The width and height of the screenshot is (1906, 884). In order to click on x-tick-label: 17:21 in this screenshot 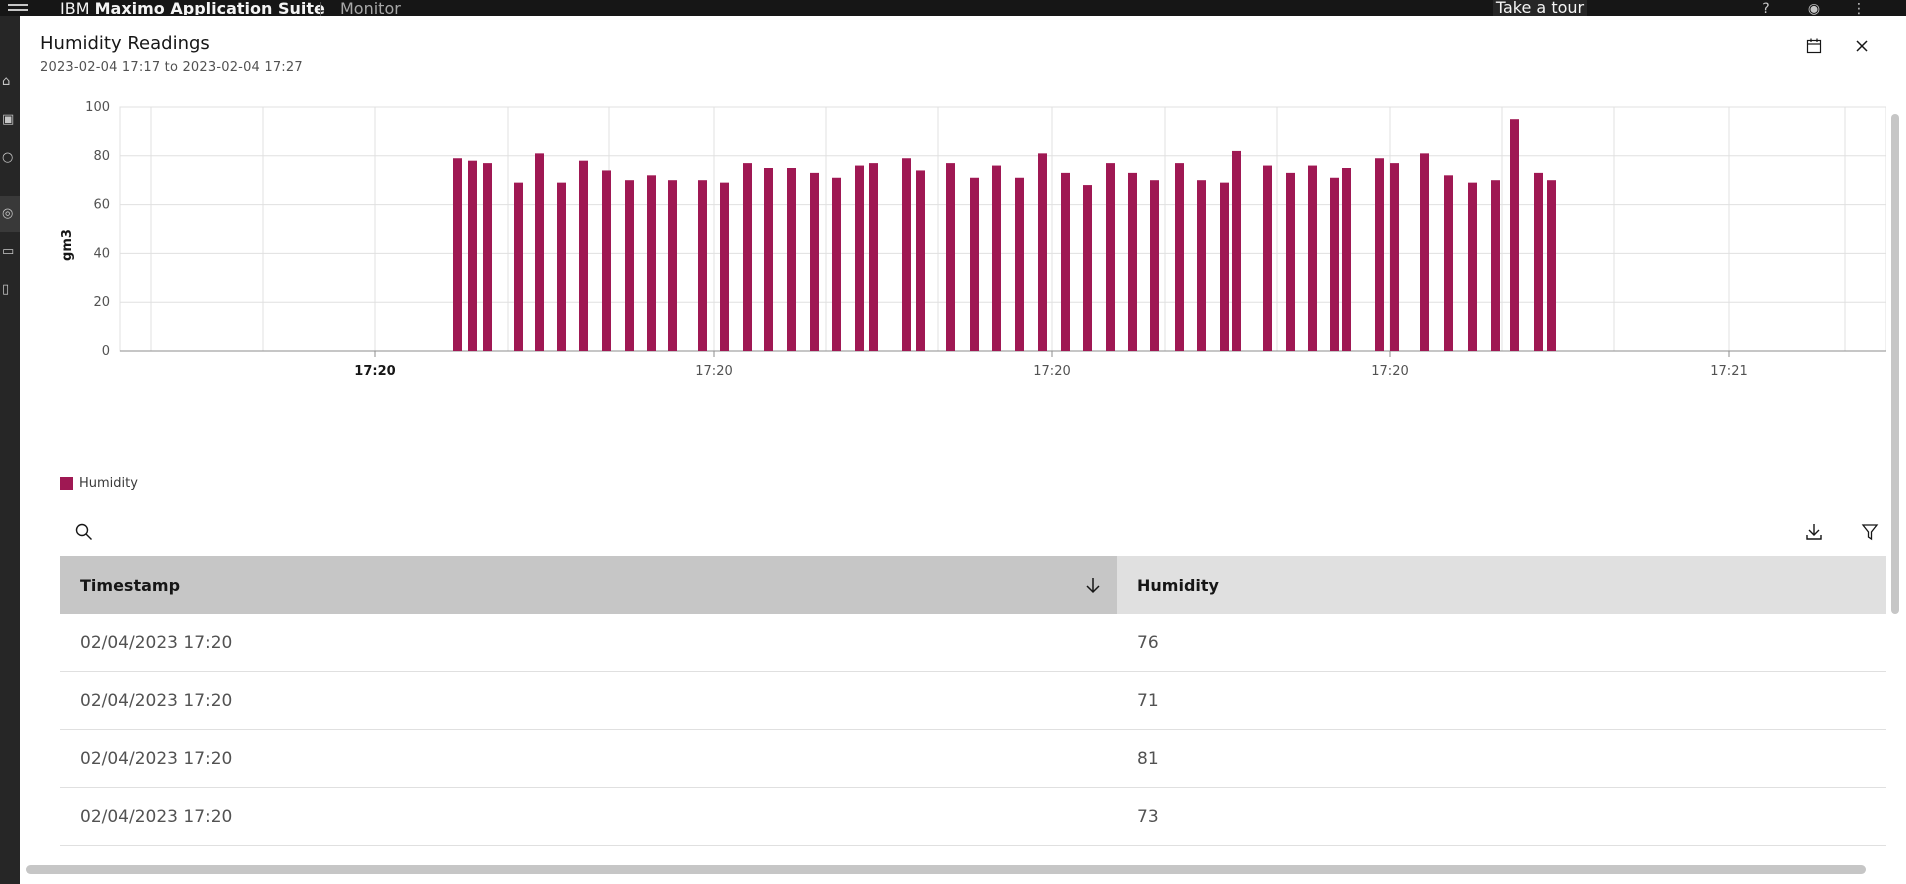, I will do `click(1728, 371)`.